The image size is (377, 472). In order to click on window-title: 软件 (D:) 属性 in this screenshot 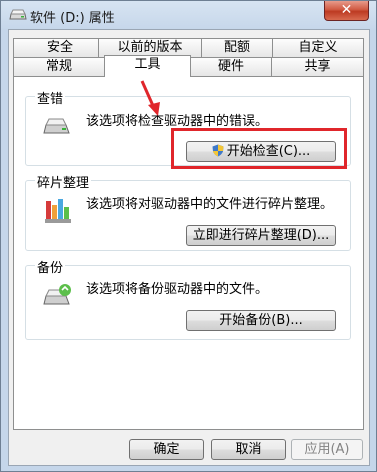, I will do `click(72, 18)`.